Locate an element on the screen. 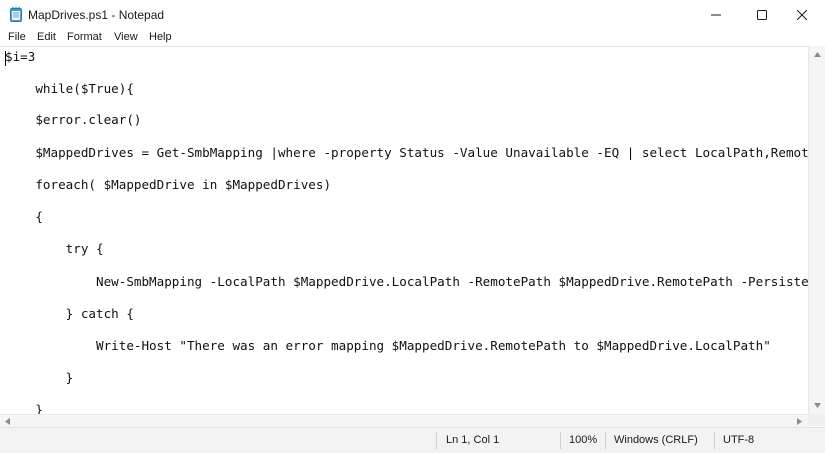 The width and height of the screenshot is (825, 453). status-bar: Ln 1, Col 1 100% Windows (CRLF) UTF-8 is located at coordinates (412, 440).